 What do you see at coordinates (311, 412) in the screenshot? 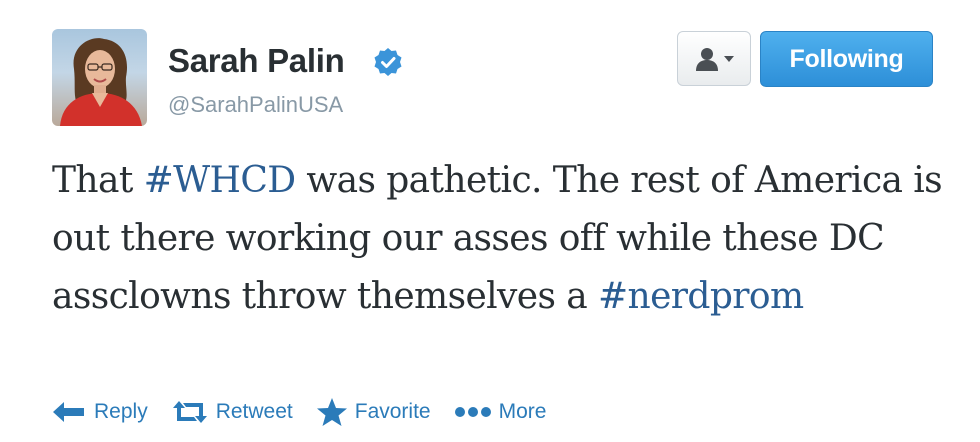
I see `tweet-actions: Reply Retweet Favorite More` at bounding box center [311, 412].